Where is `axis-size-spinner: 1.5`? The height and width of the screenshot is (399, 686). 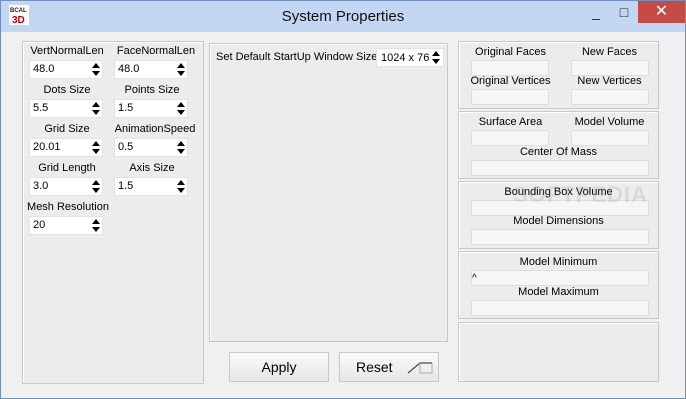
axis-size-spinner: 1.5 is located at coordinates (151, 186).